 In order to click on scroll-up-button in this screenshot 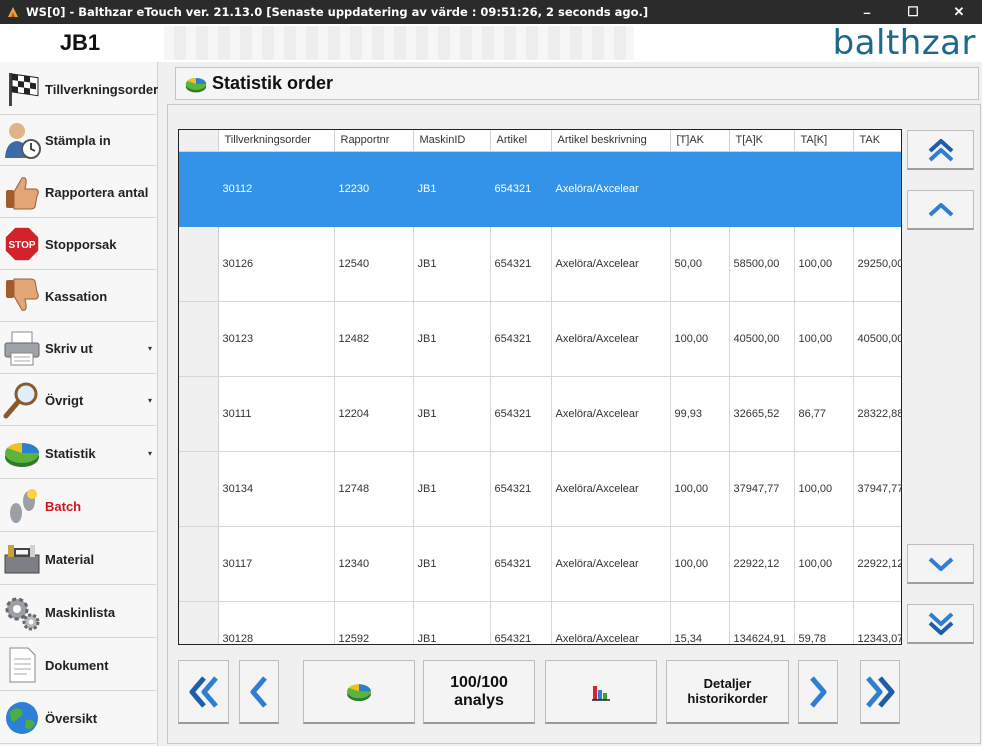, I will do `click(940, 210)`.